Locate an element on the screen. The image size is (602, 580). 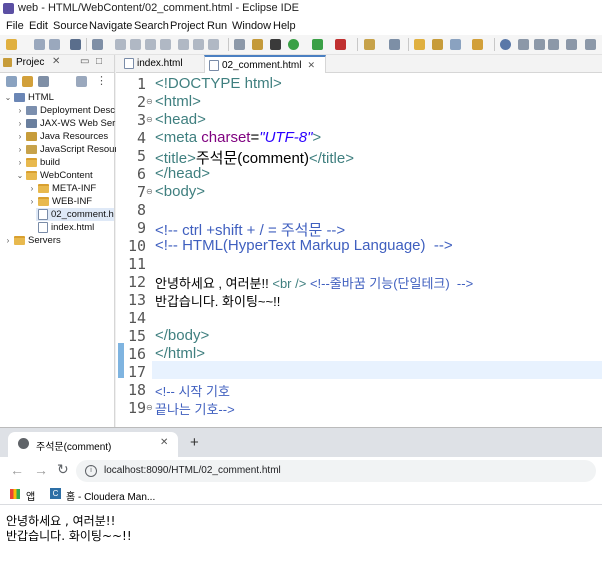
info-icon: i is located at coordinates (91, 471).